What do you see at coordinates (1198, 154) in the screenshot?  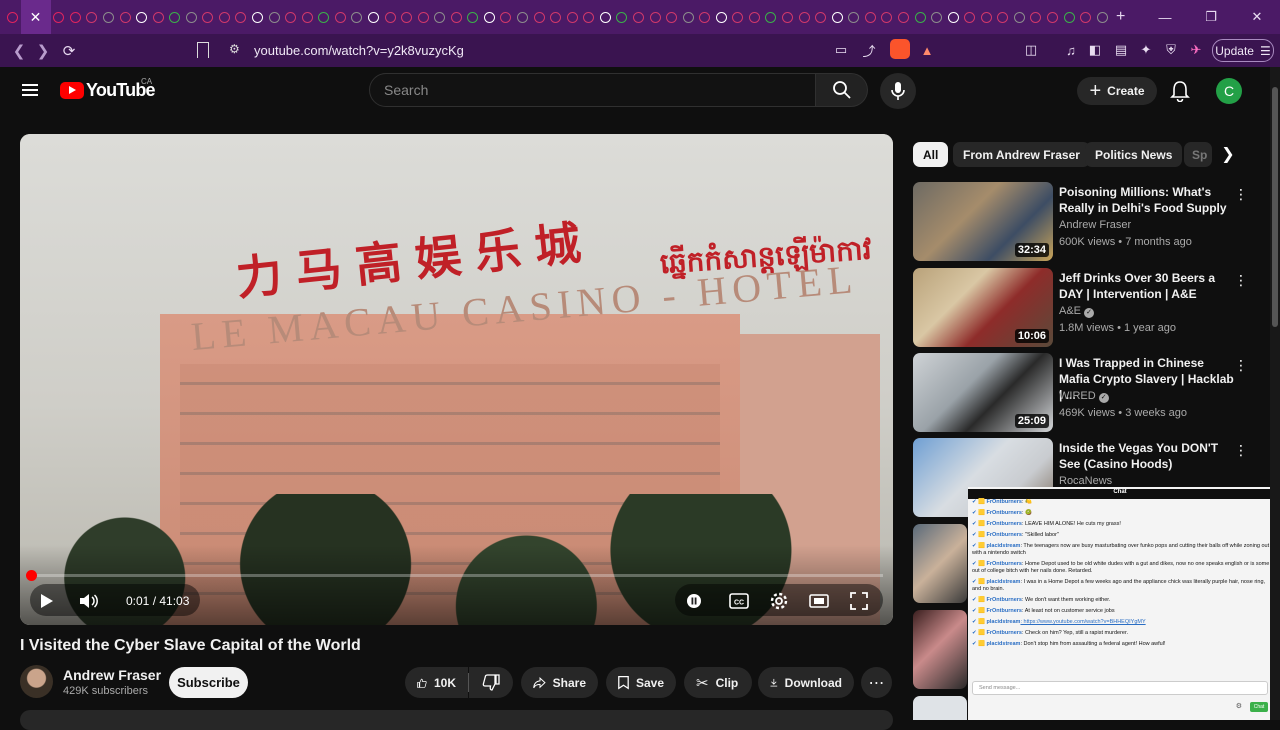 I see `chip-sports: Sp` at bounding box center [1198, 154].